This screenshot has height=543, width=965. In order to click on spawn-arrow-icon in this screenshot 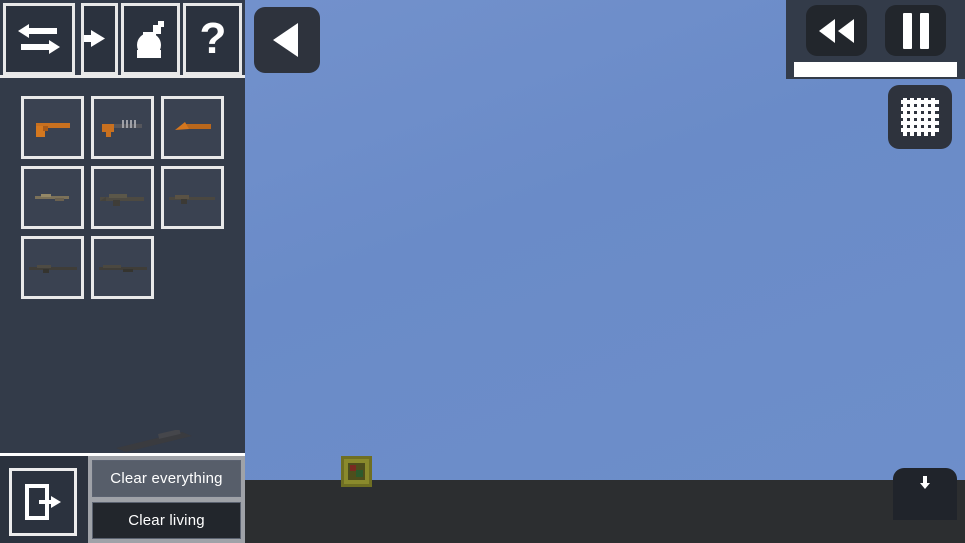, I will do `click(925, 482)`.